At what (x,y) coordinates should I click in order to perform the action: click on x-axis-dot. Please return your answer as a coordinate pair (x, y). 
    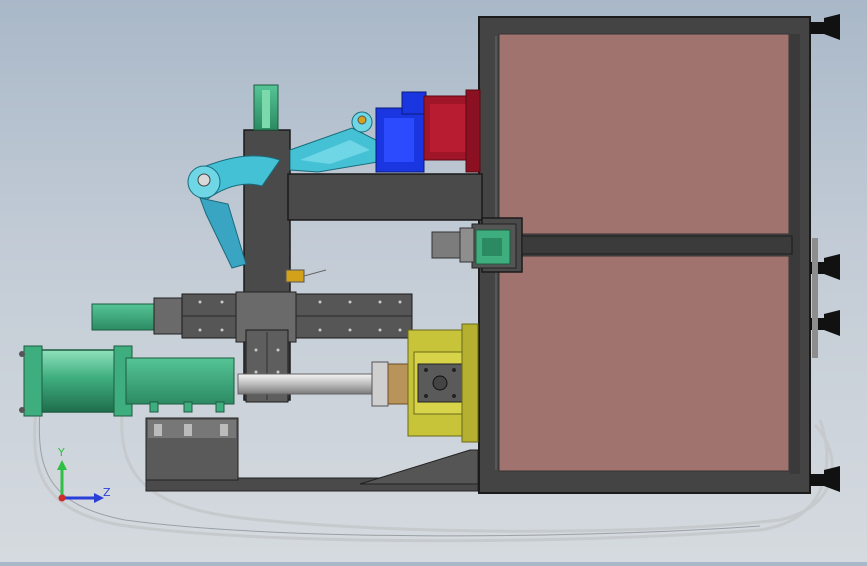
    Looking at the image, I should click on (62, 498).